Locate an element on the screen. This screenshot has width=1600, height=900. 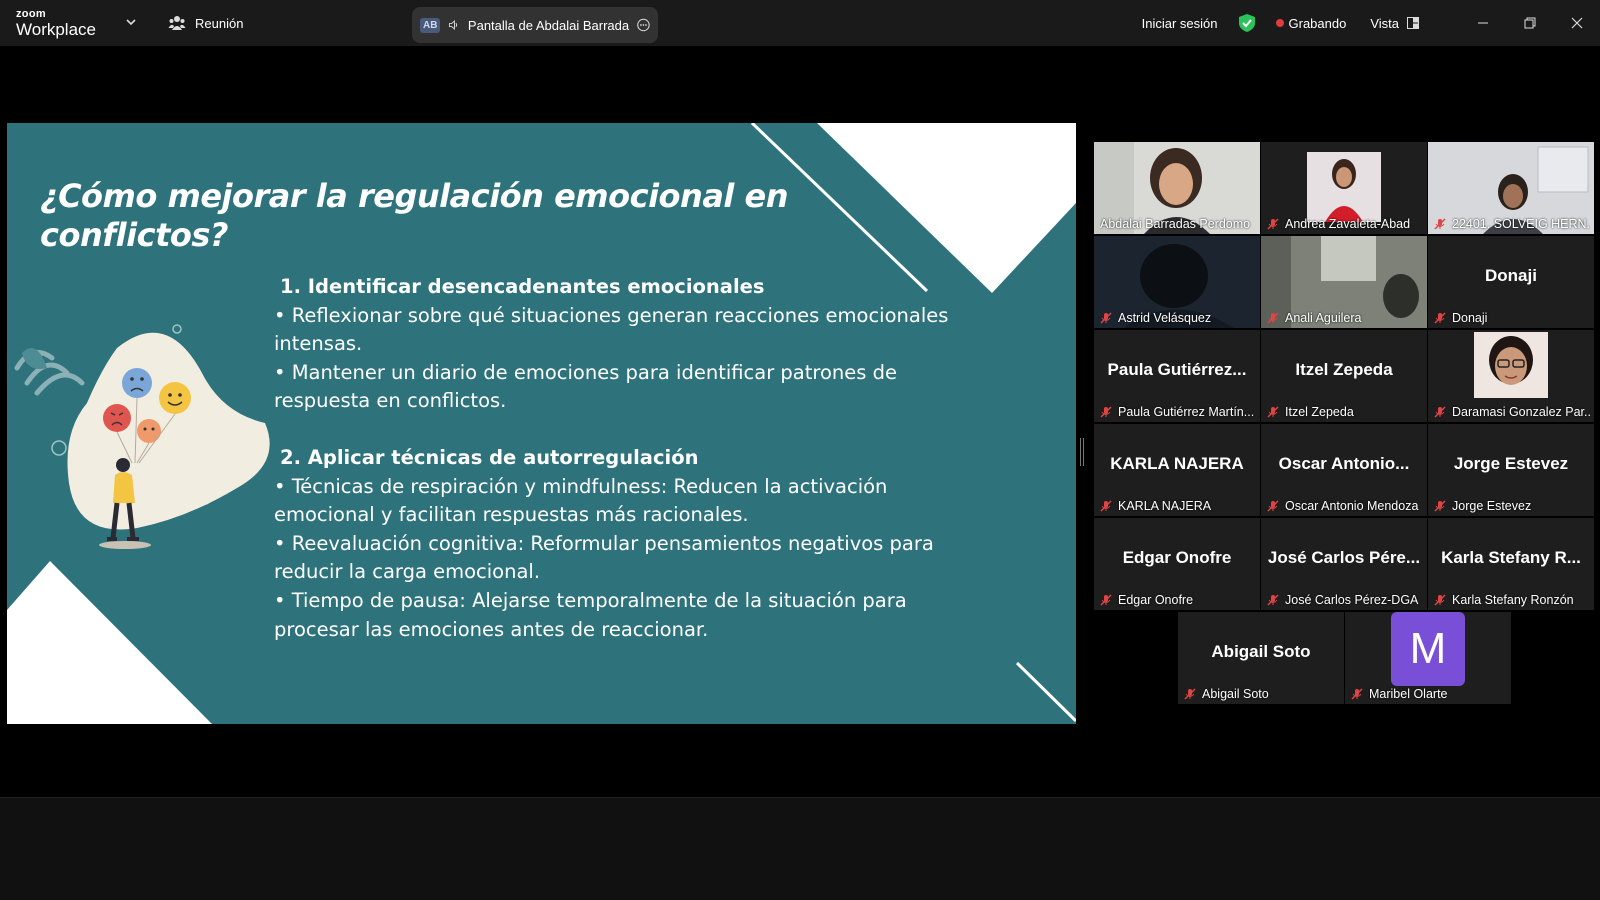
restore-icon is located at coordinates (1529, 23).